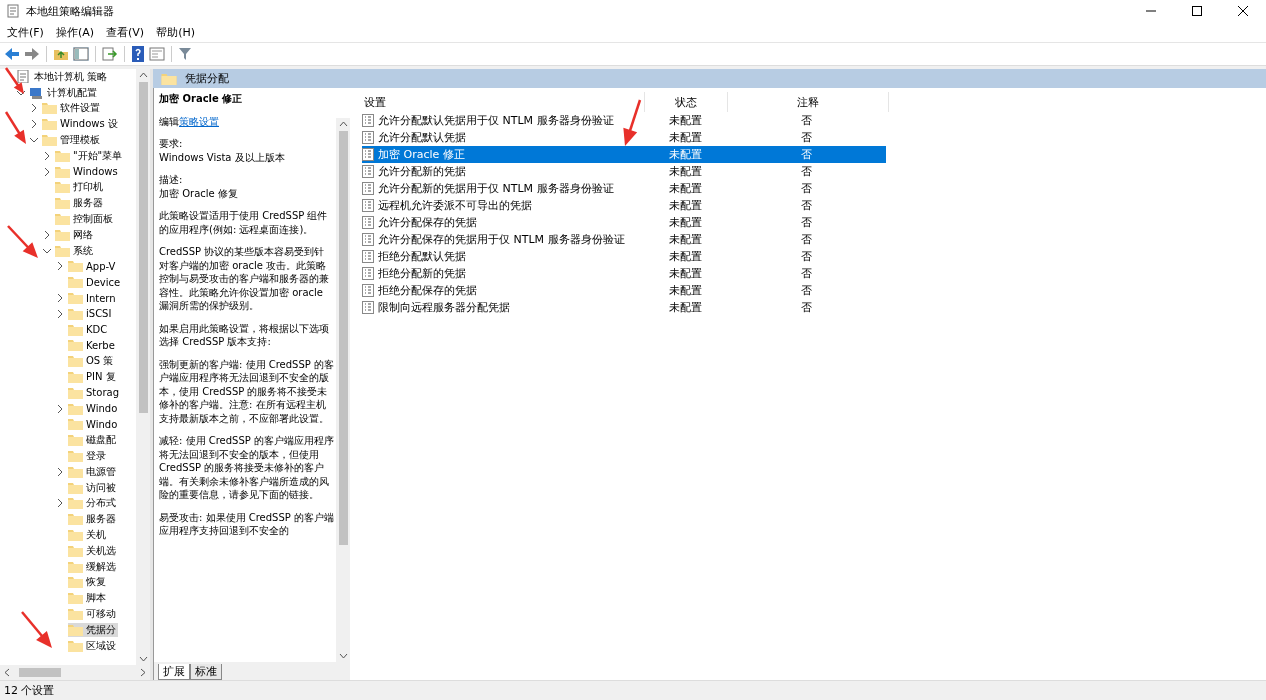  I want to click on column-header: 状态, so click(686, 102).